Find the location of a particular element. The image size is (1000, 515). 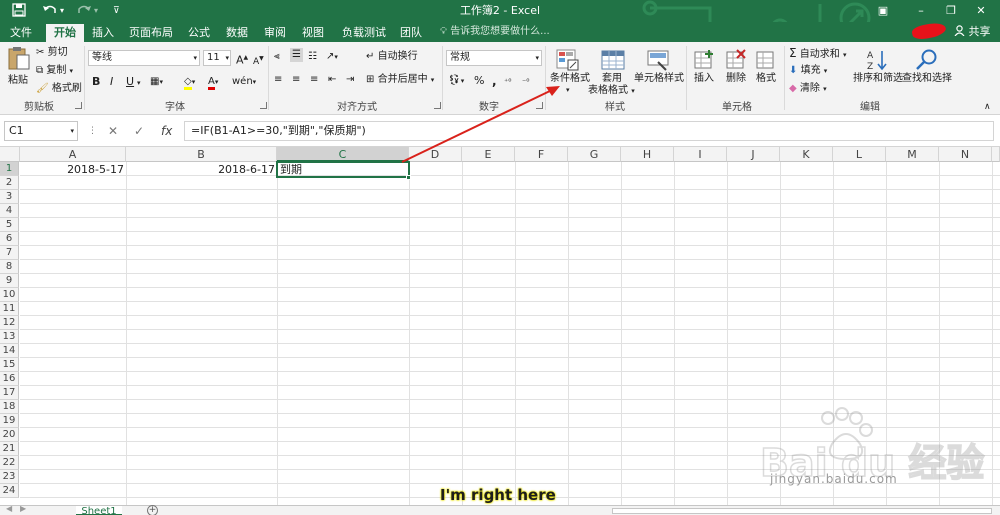

row-header-18: 18 is located at coordinates (9, 407).